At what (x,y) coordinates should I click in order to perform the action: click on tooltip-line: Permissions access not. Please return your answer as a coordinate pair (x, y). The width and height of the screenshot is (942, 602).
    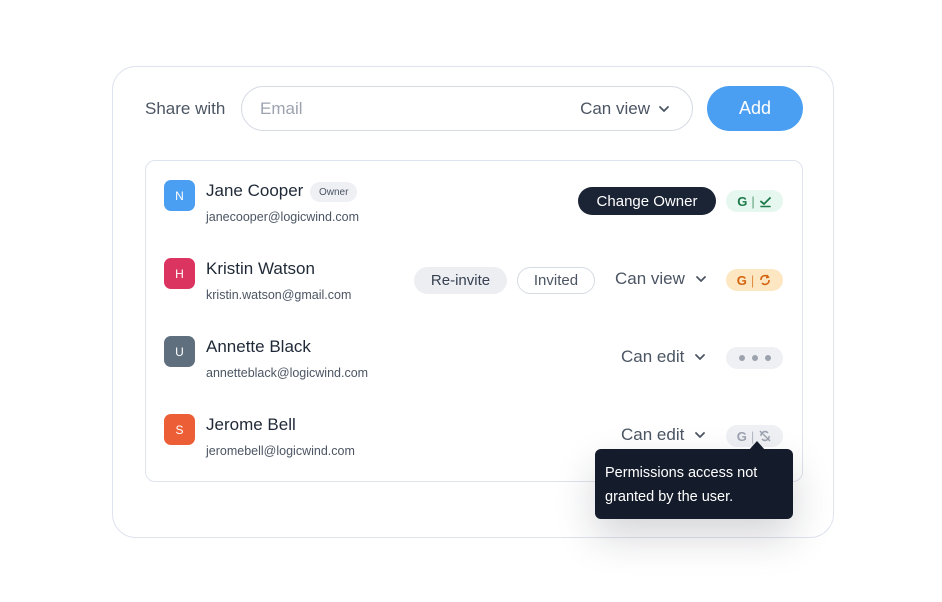
    Looking at the image, I should click on (681, 473).